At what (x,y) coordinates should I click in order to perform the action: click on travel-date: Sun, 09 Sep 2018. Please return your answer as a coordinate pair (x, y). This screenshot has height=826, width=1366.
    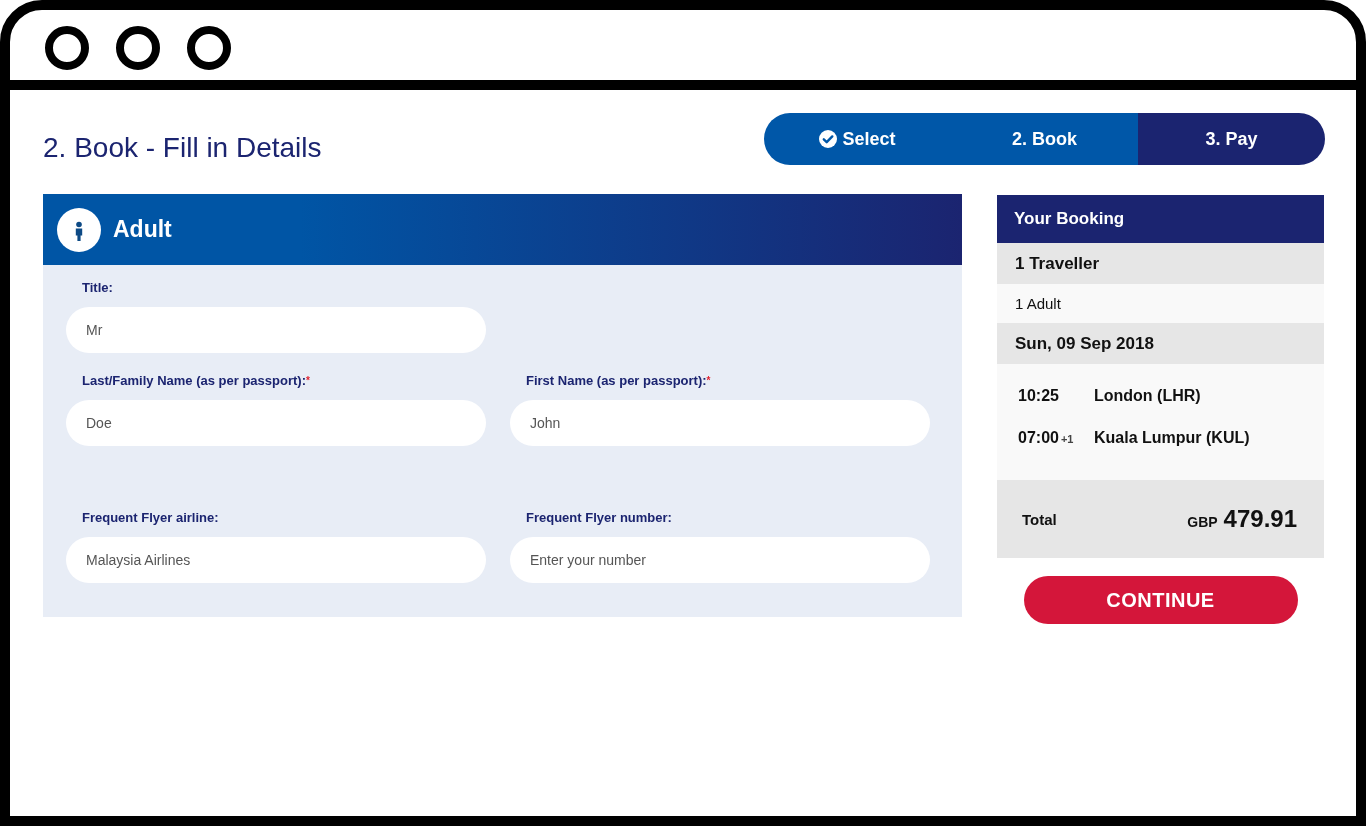
    Looking at the image, I should click on (1160, 343).